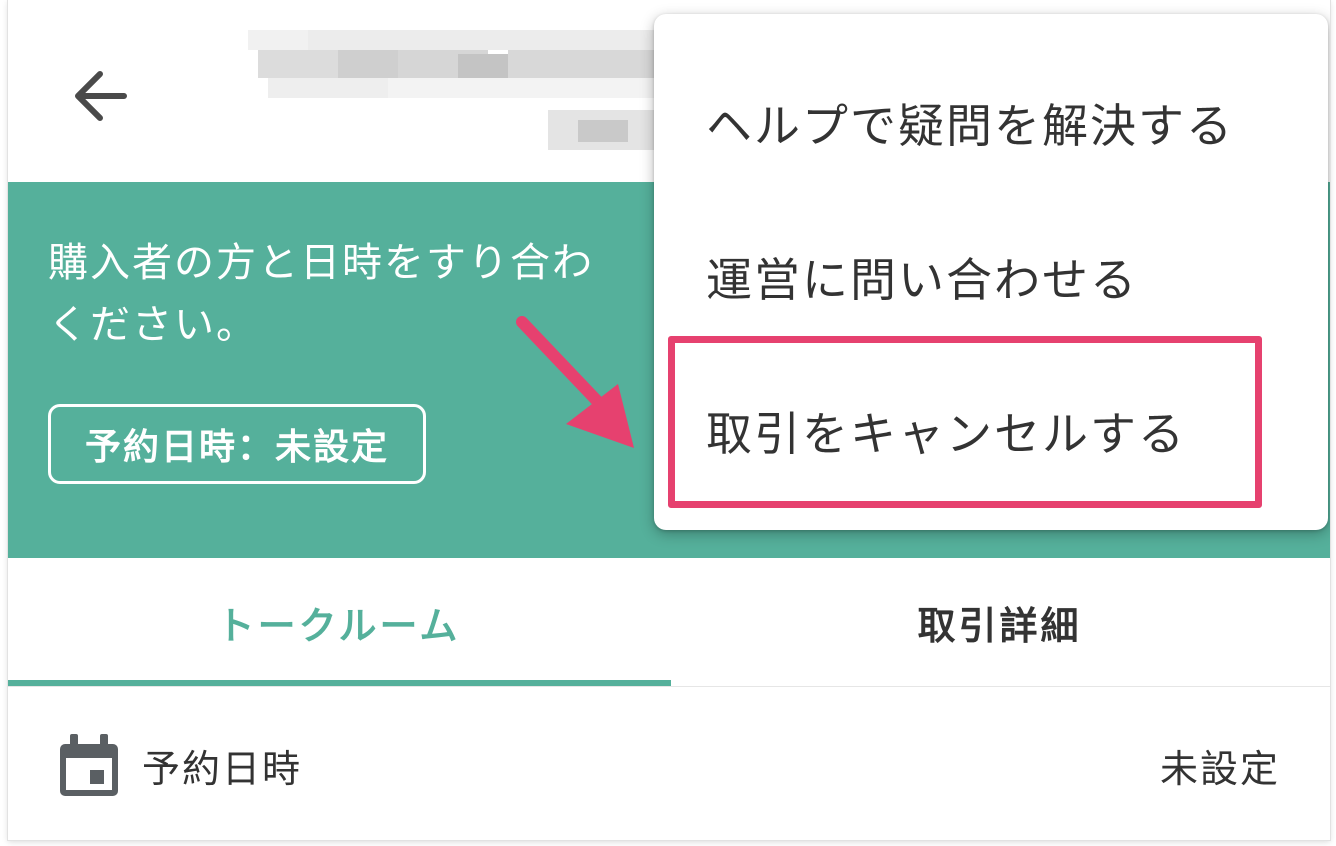 The height and width of the screenshot is (846, 1336). Describe the element at coordinates (237, 444) in the screenshot. I see `reservation-status-badge: 予約日時：未設定` at that location.